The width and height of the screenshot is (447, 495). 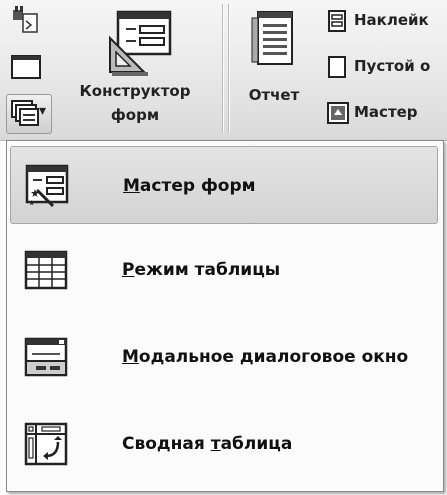 What do you see at coordinates (46, 444) in the screenshot?
I see `pivot-table-icon` at bounding box center [46, 444].